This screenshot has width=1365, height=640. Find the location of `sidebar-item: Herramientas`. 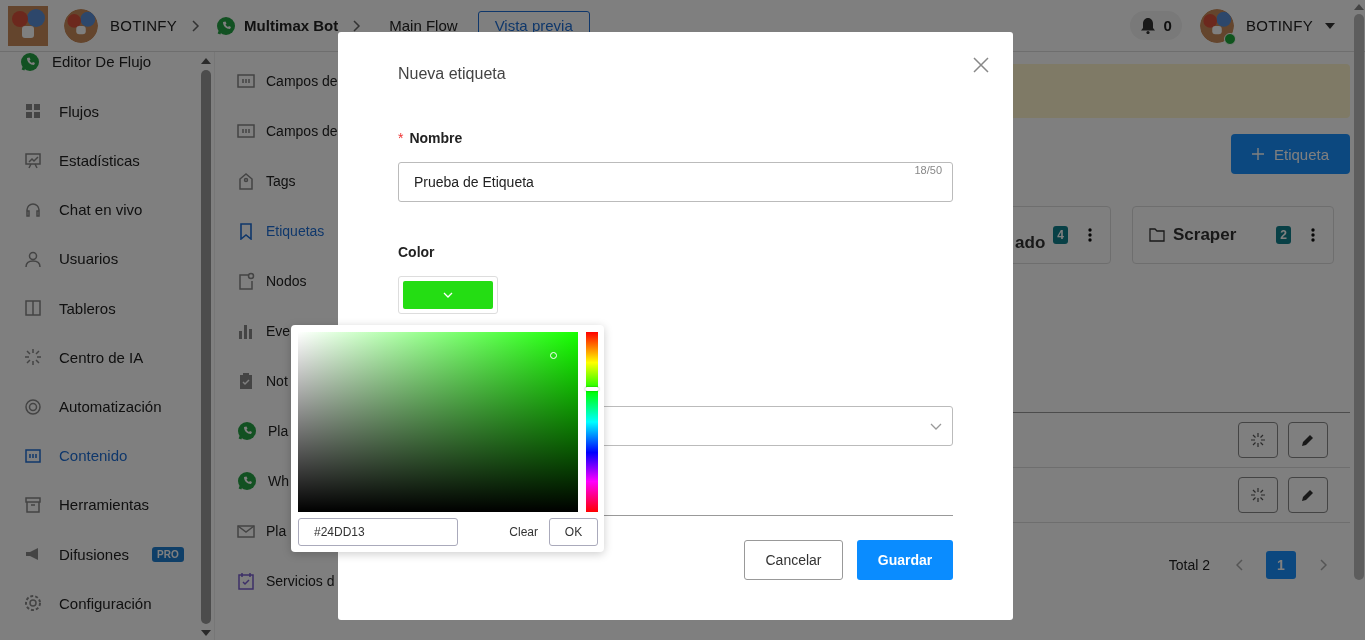

sidebar-item: Herramientas is located at coordinates (99, 505).